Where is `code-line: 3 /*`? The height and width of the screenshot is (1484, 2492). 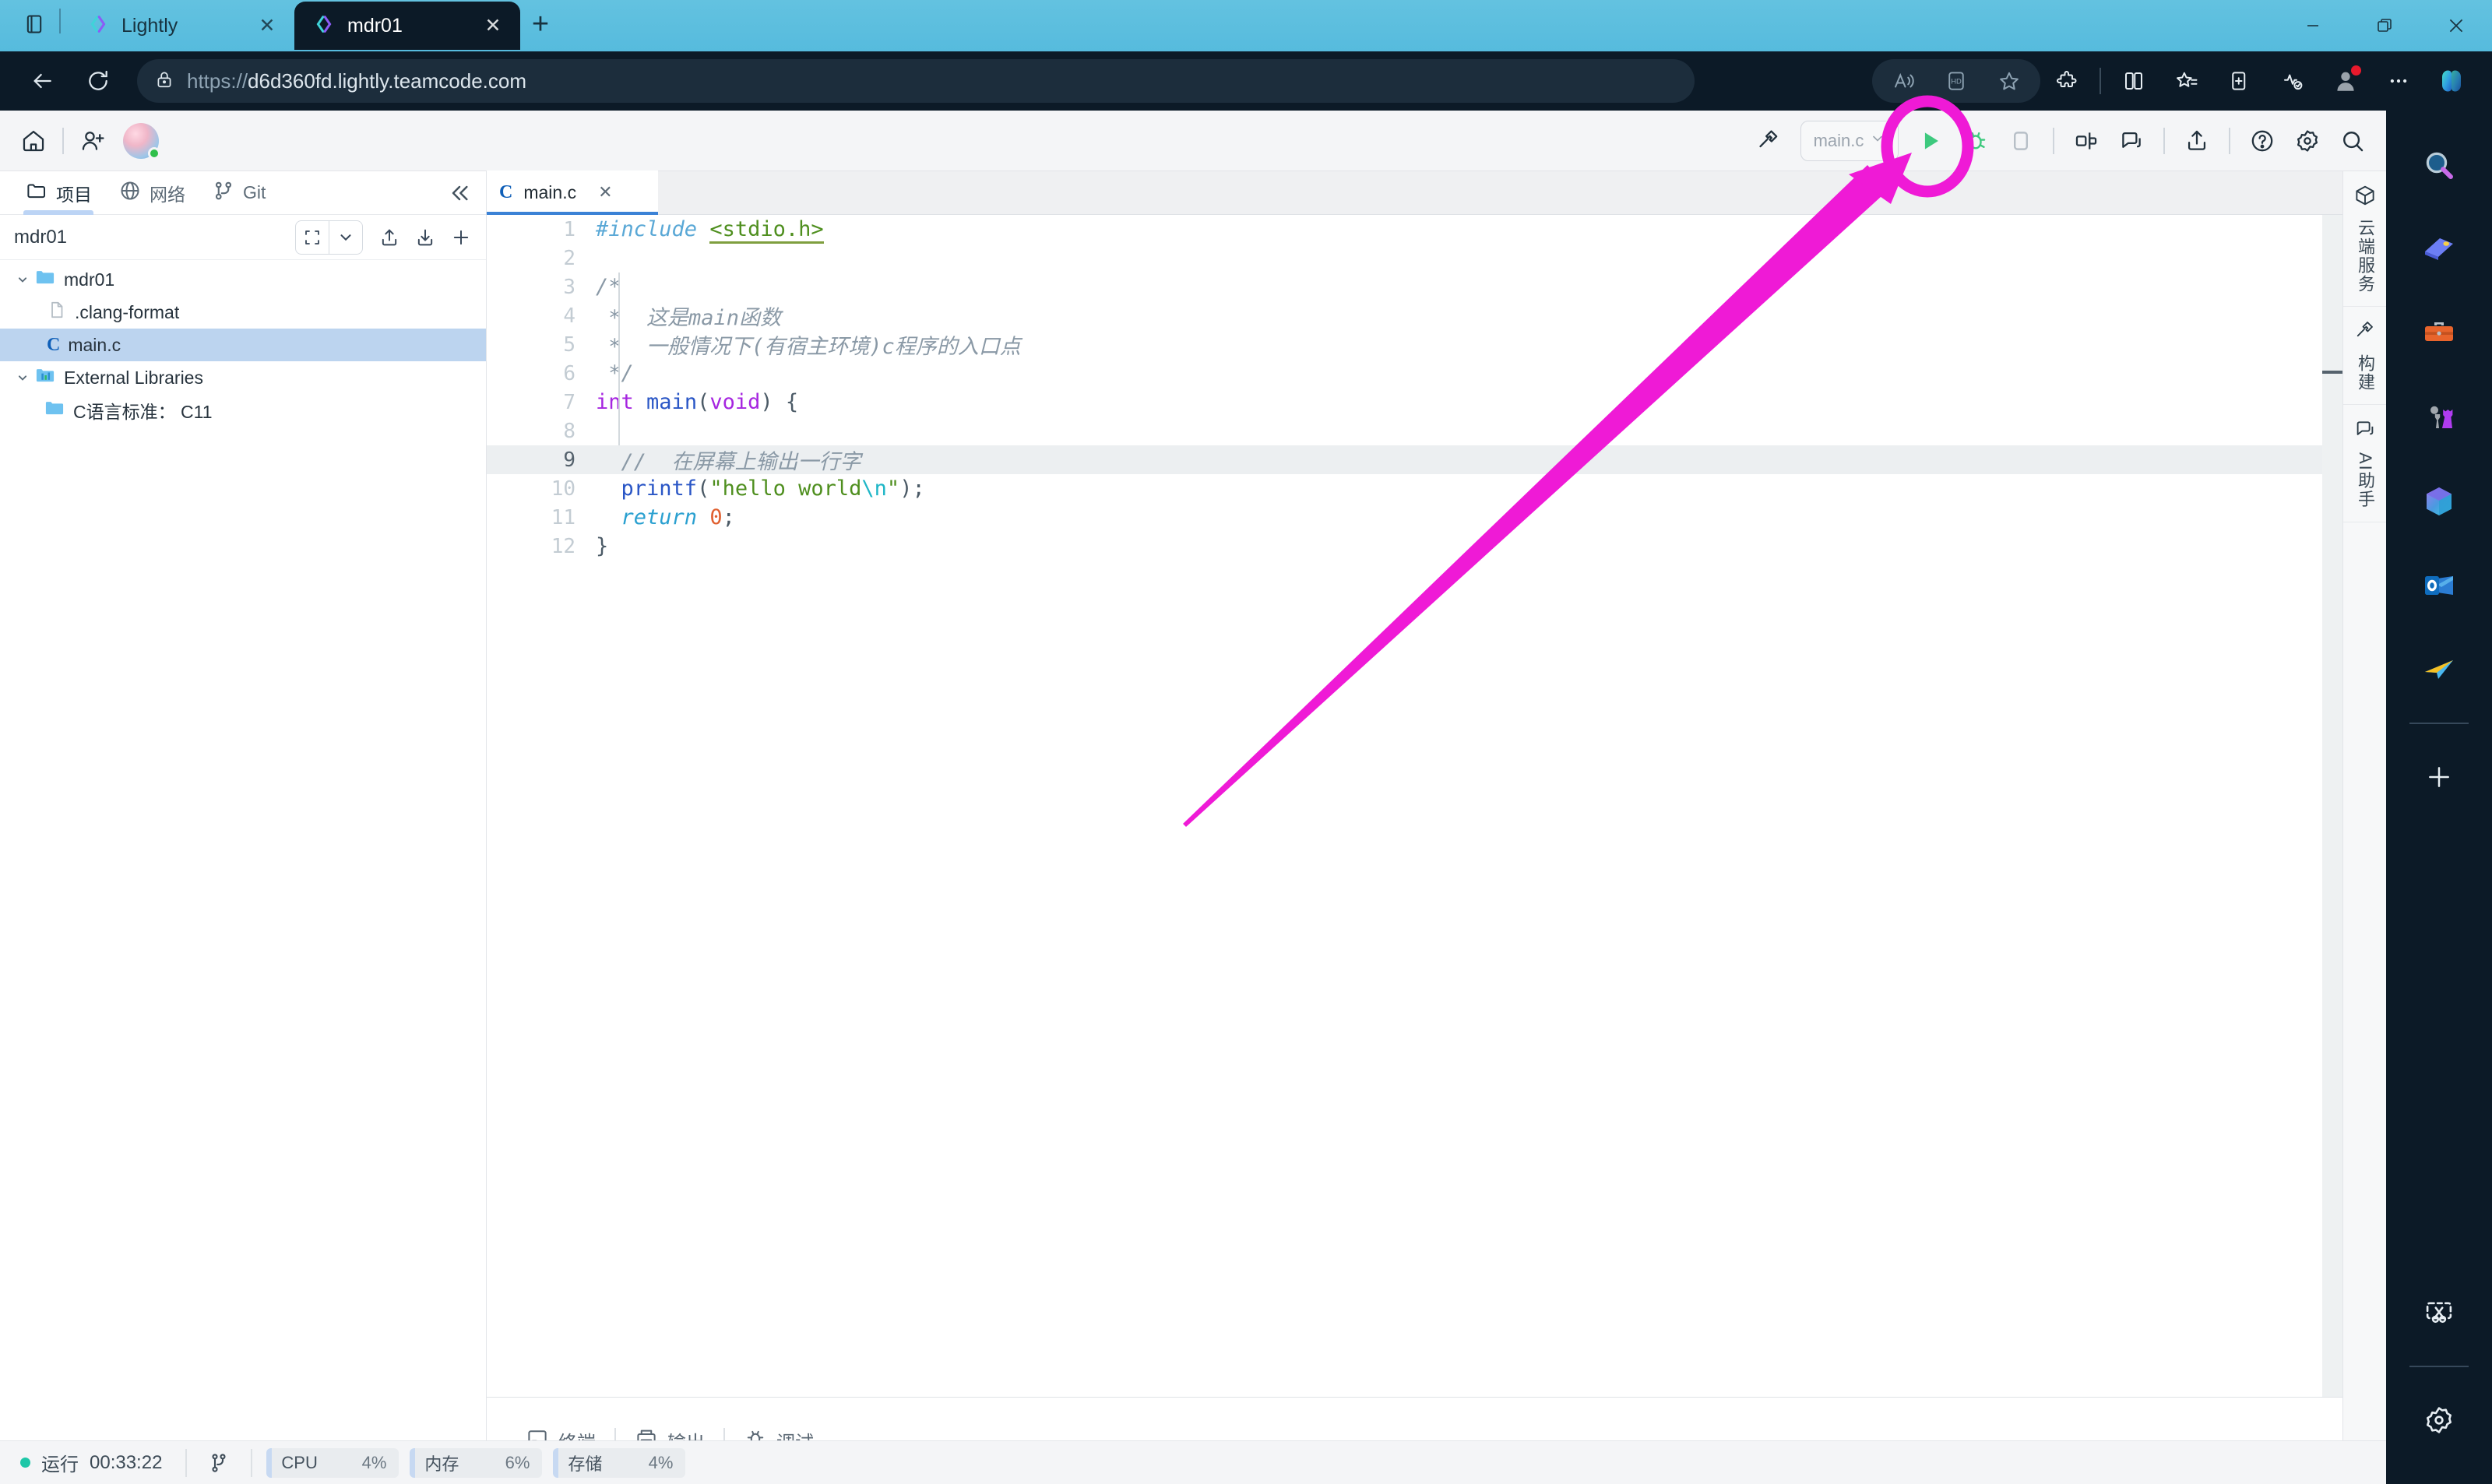
code-line: 3 /* is located at coordinates (1404, 287).